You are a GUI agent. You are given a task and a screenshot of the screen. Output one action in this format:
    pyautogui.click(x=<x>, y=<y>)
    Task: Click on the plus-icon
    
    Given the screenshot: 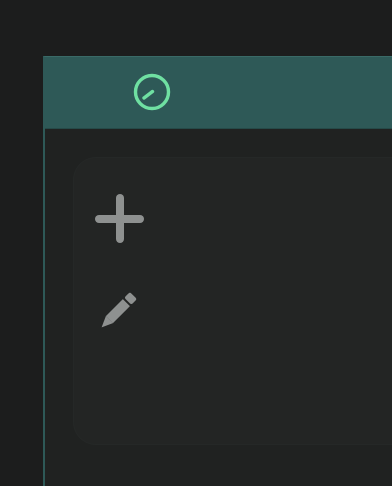 What is the action you would take?
    pyautogui.click(x=119, y=218)
    